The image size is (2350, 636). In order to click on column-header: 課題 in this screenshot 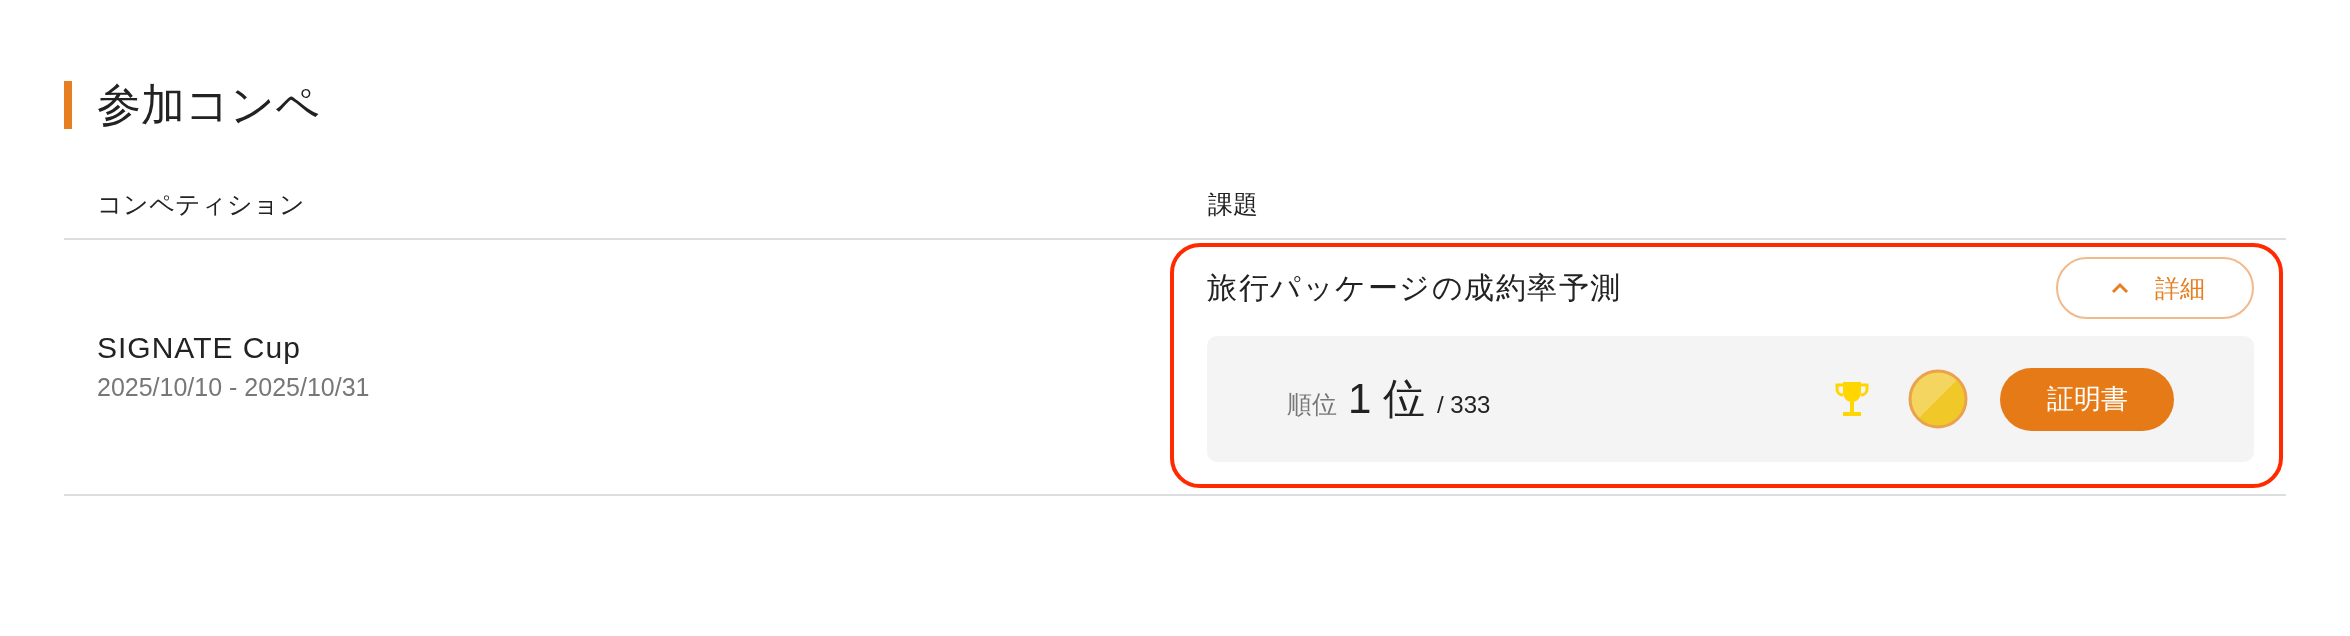, I will do `click(1233, 204)`.